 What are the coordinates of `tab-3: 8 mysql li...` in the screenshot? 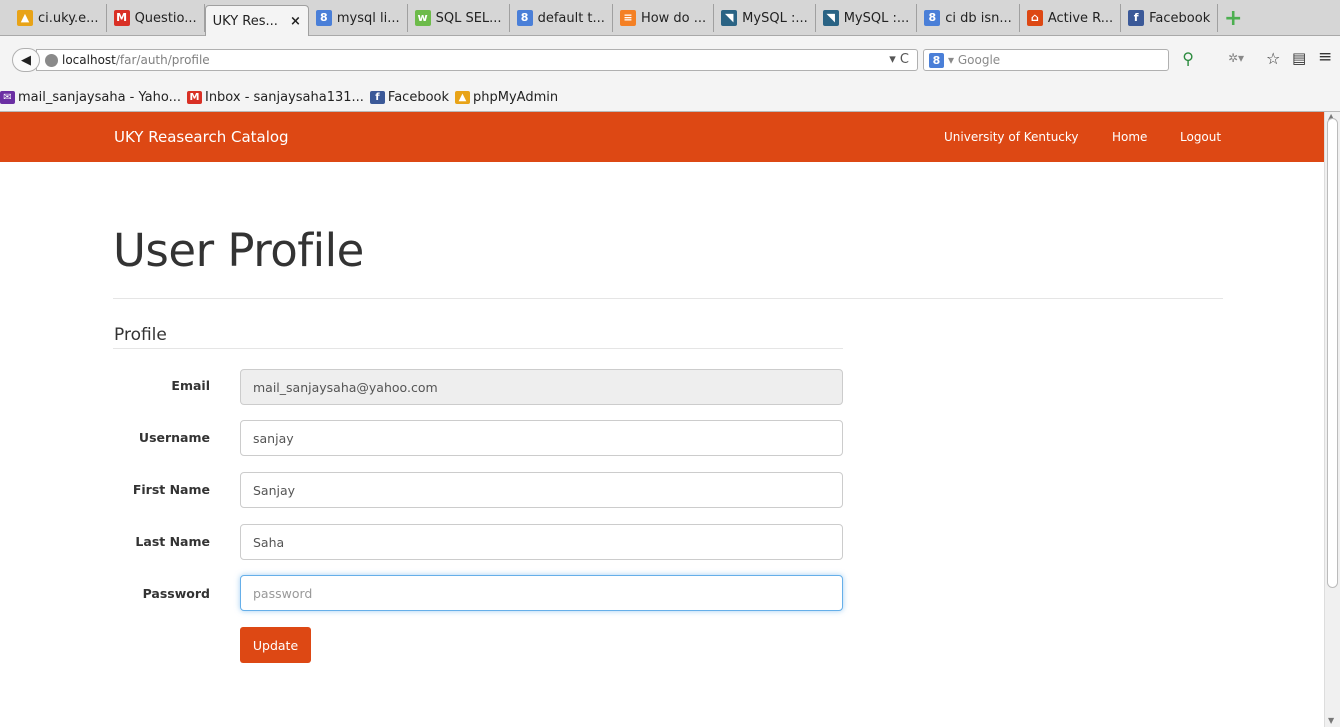 It's located at (358, 18).